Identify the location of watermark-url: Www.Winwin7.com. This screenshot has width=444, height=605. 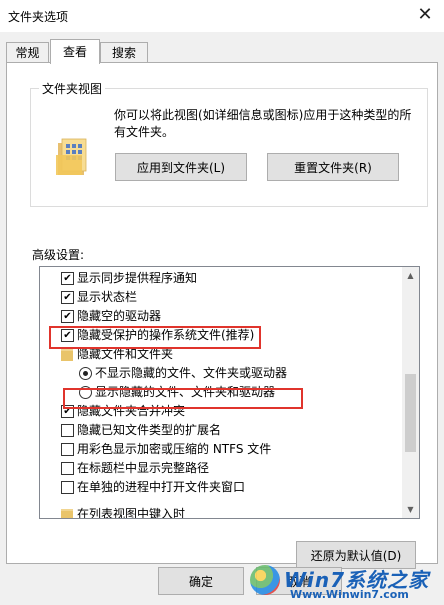
(349, 594).